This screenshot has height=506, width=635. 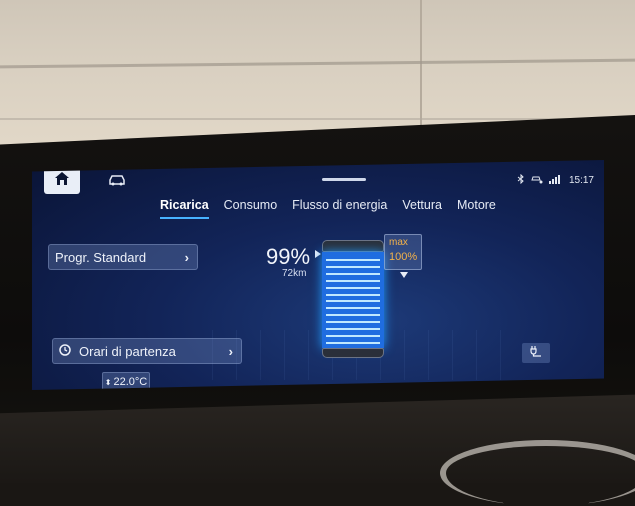 I want to click on max-charge-label: max, so click(x=398, y=242).